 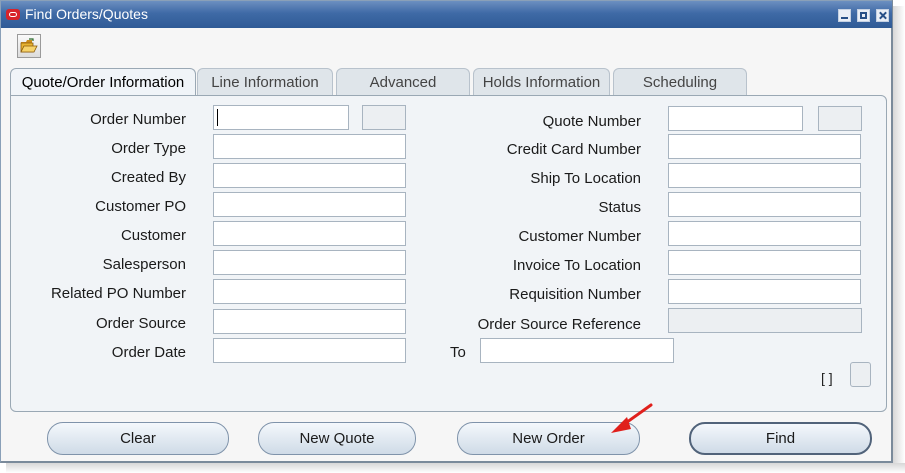 I want to click on status-field, so click(x=764, y=204).